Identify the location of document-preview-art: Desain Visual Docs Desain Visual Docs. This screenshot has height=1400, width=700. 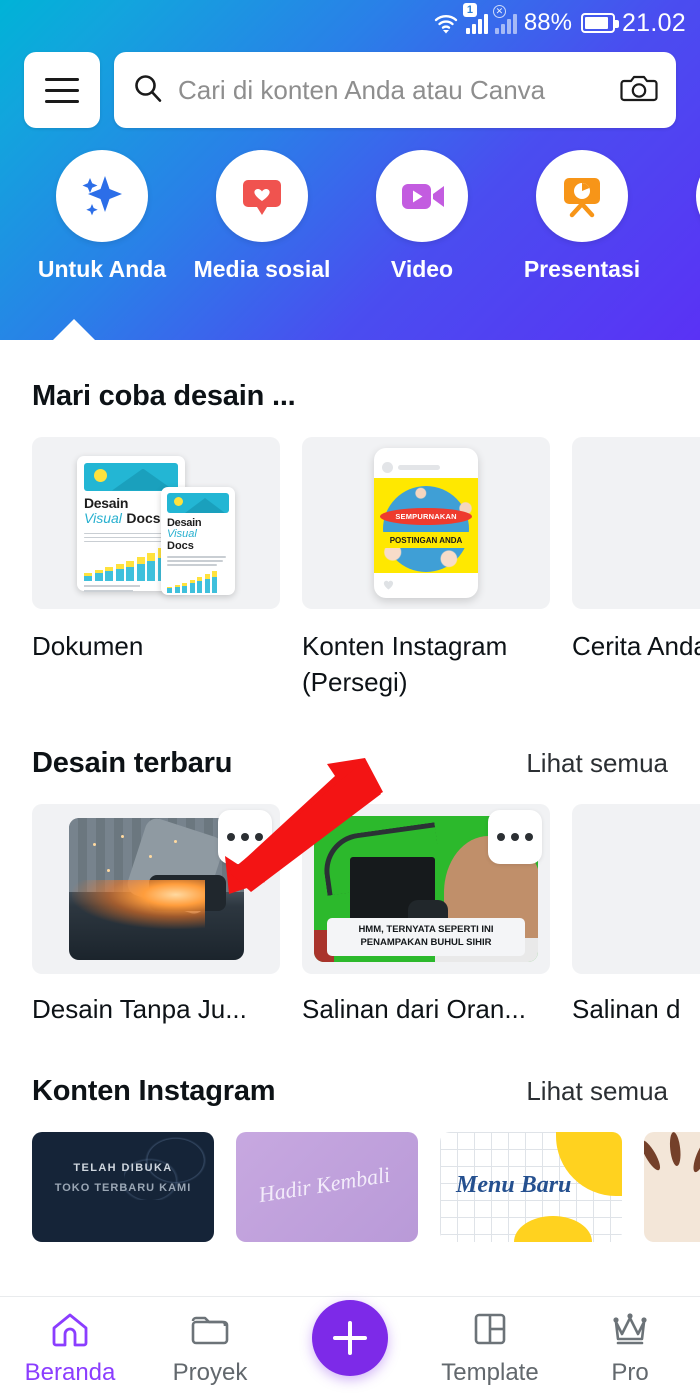
(156, 523).